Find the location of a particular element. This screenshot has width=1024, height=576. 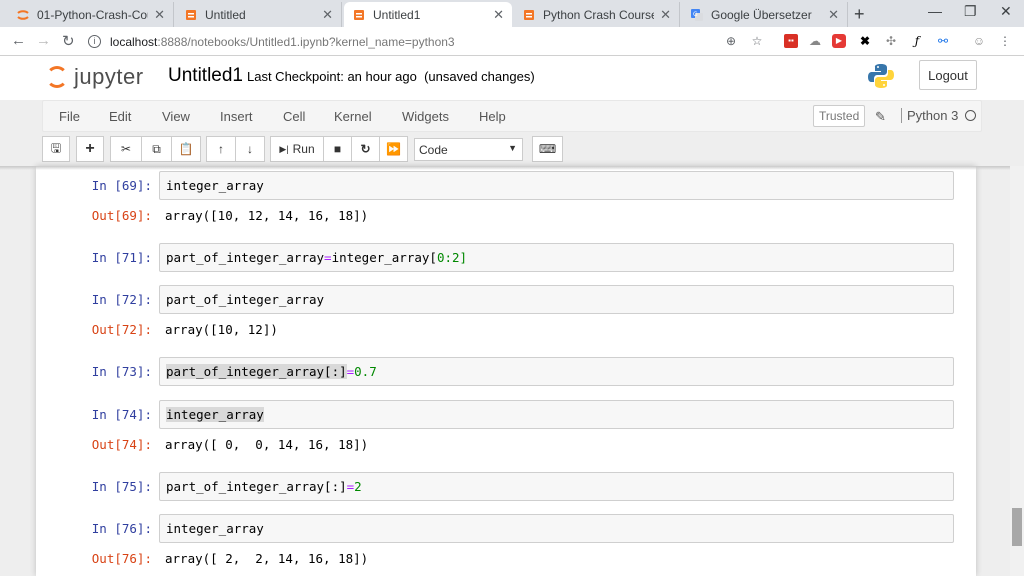

forward-icon: → is located at coordinates (43, 40).